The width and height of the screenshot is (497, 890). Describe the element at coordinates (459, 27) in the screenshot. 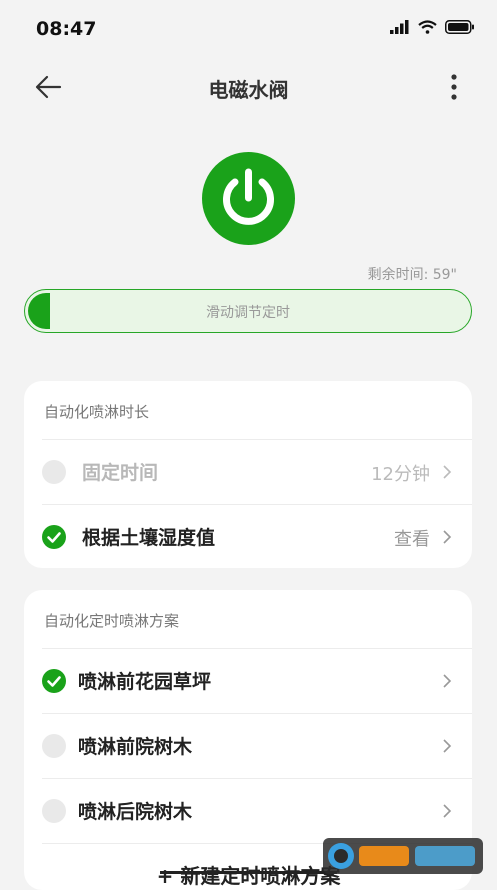

I see `battery-icon` at that location.